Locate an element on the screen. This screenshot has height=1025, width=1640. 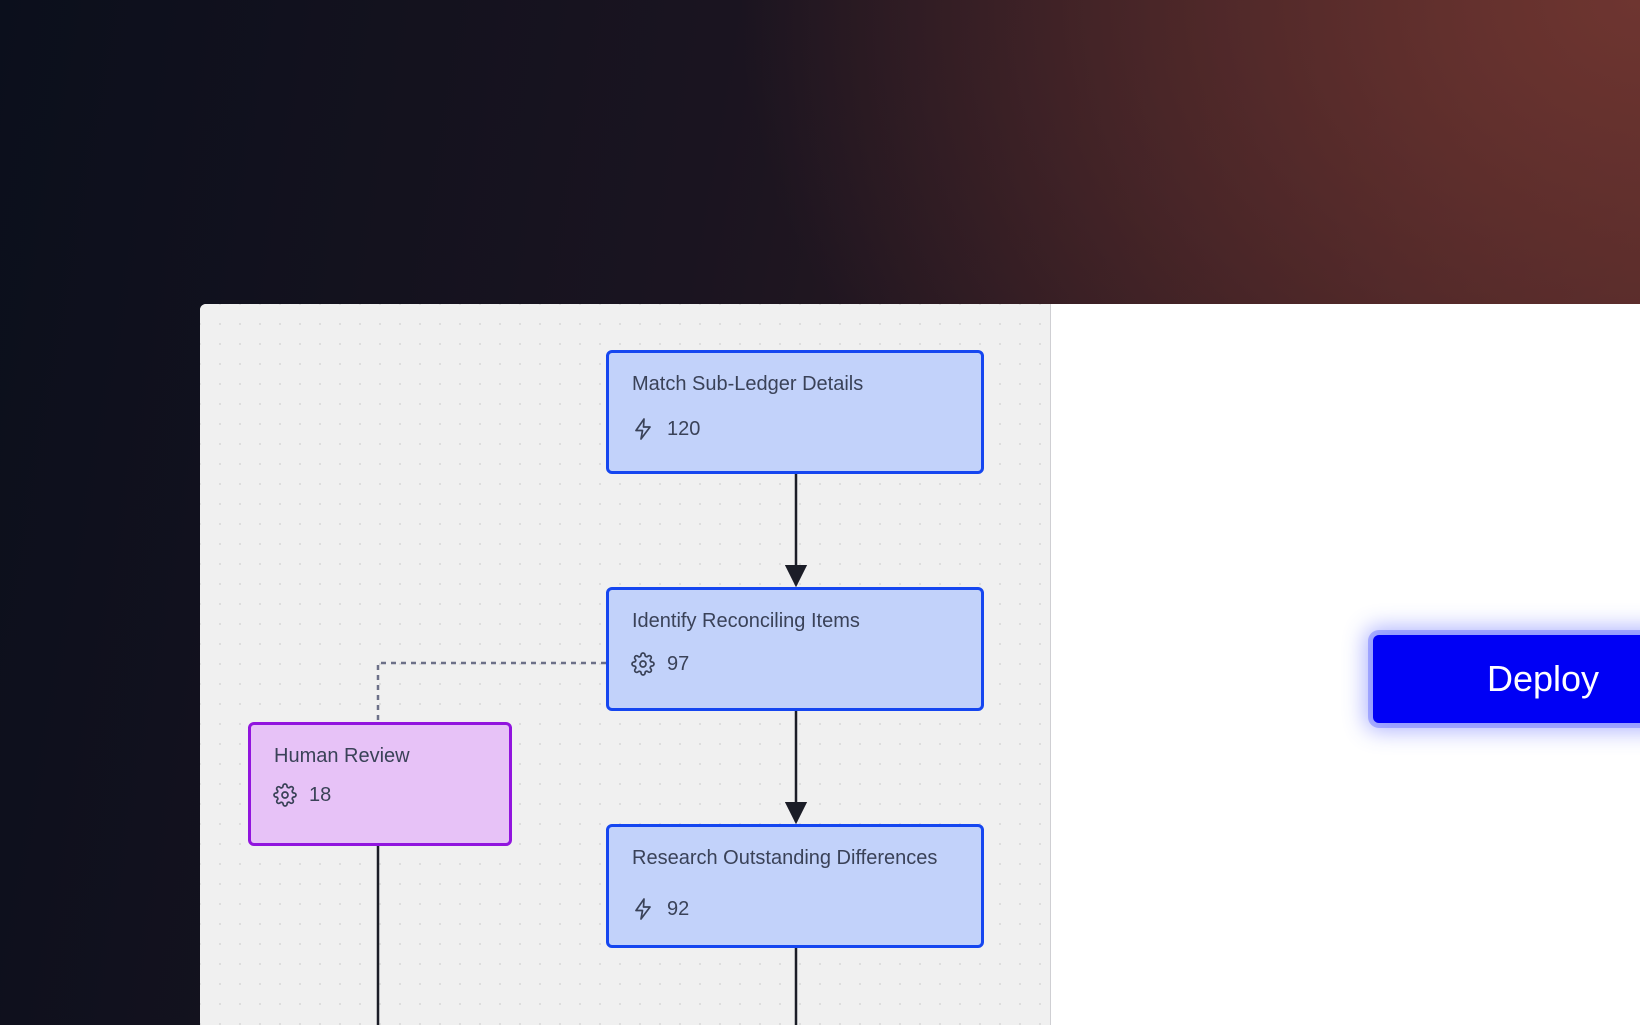
node-identify-reconciling: Identify Reconciling Items 97 is located at coordinates (795, 649).